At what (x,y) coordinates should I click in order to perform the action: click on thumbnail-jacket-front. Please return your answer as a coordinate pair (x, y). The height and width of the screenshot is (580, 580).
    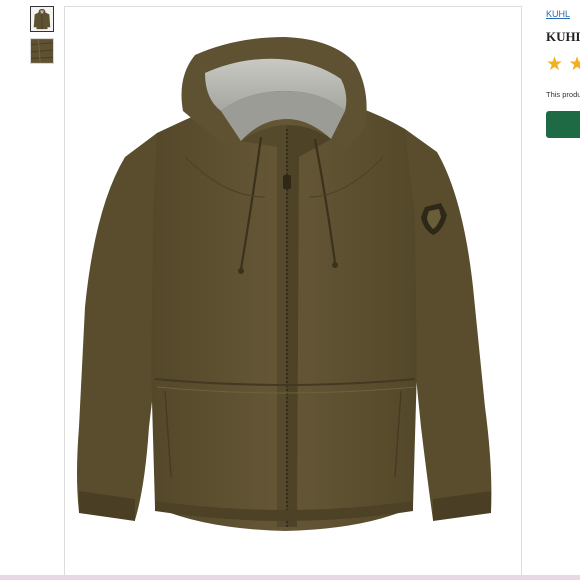
    Looking at the image, I should click on (42, 19).